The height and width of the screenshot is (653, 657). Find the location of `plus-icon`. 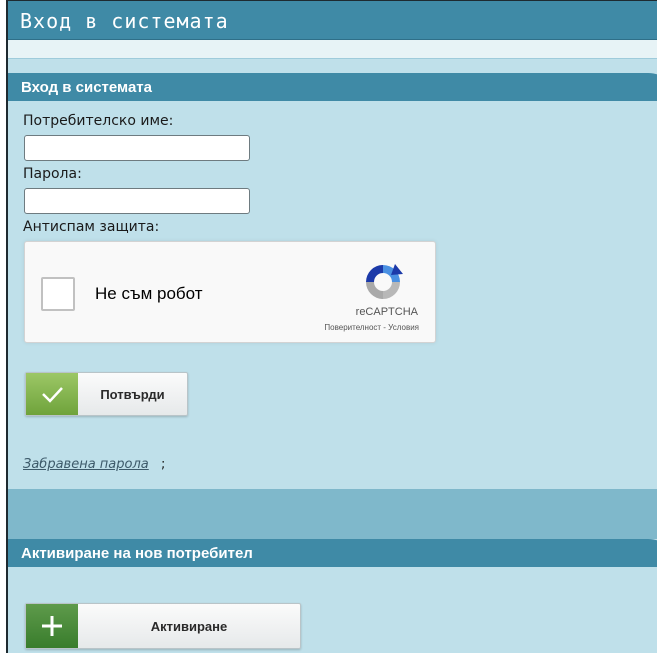

plus-icon is located at coordinates (52, 626).